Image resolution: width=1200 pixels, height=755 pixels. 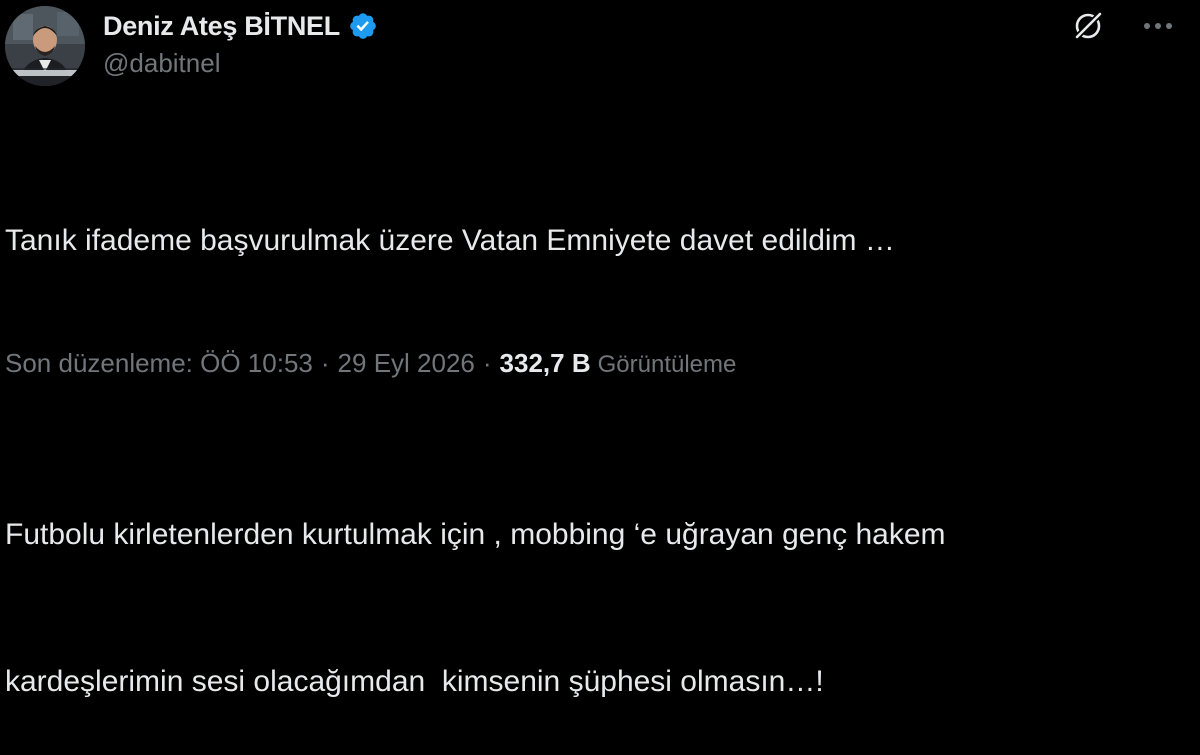 I want to click on author-name-row: Deniz Ateş BİTNEL, so click(x=240, y=26).